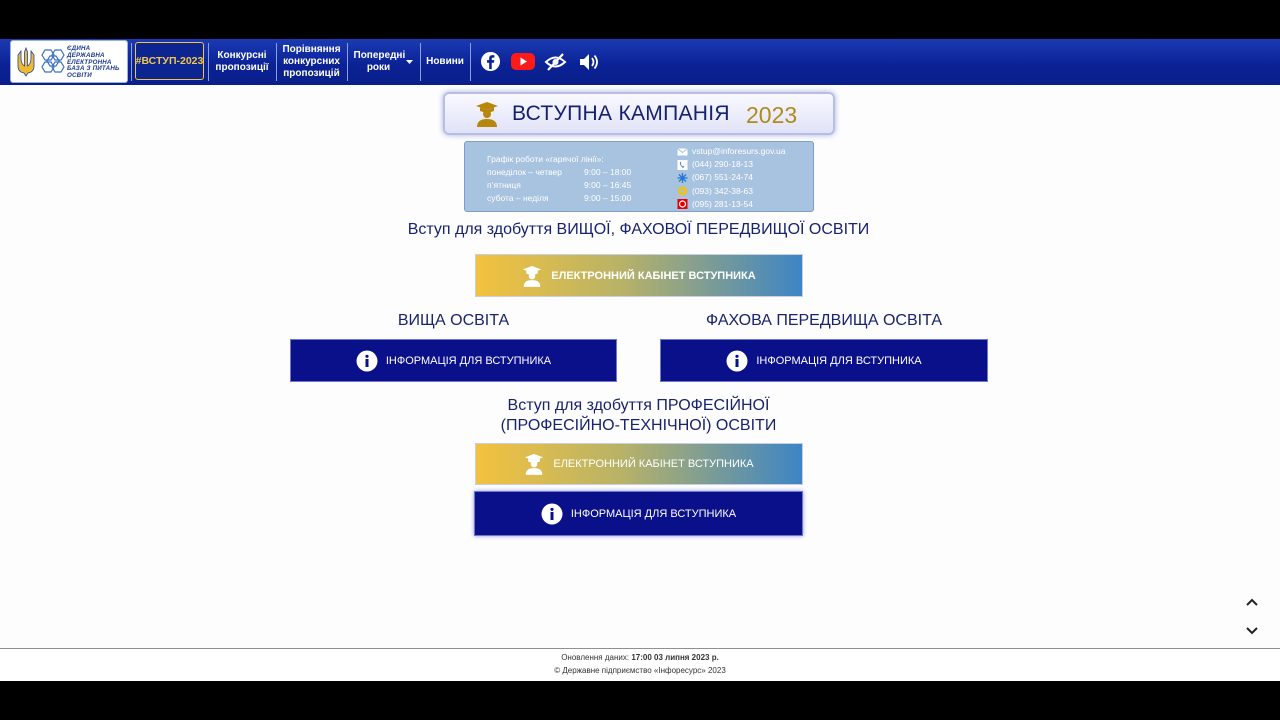 The image size is (1280, 720). What do you see at coordinates (621, 113) in the screenshot?
I see `campaign-title: ВСТУПНА КАМПАНІЯ` at bounding box center [621, 113].